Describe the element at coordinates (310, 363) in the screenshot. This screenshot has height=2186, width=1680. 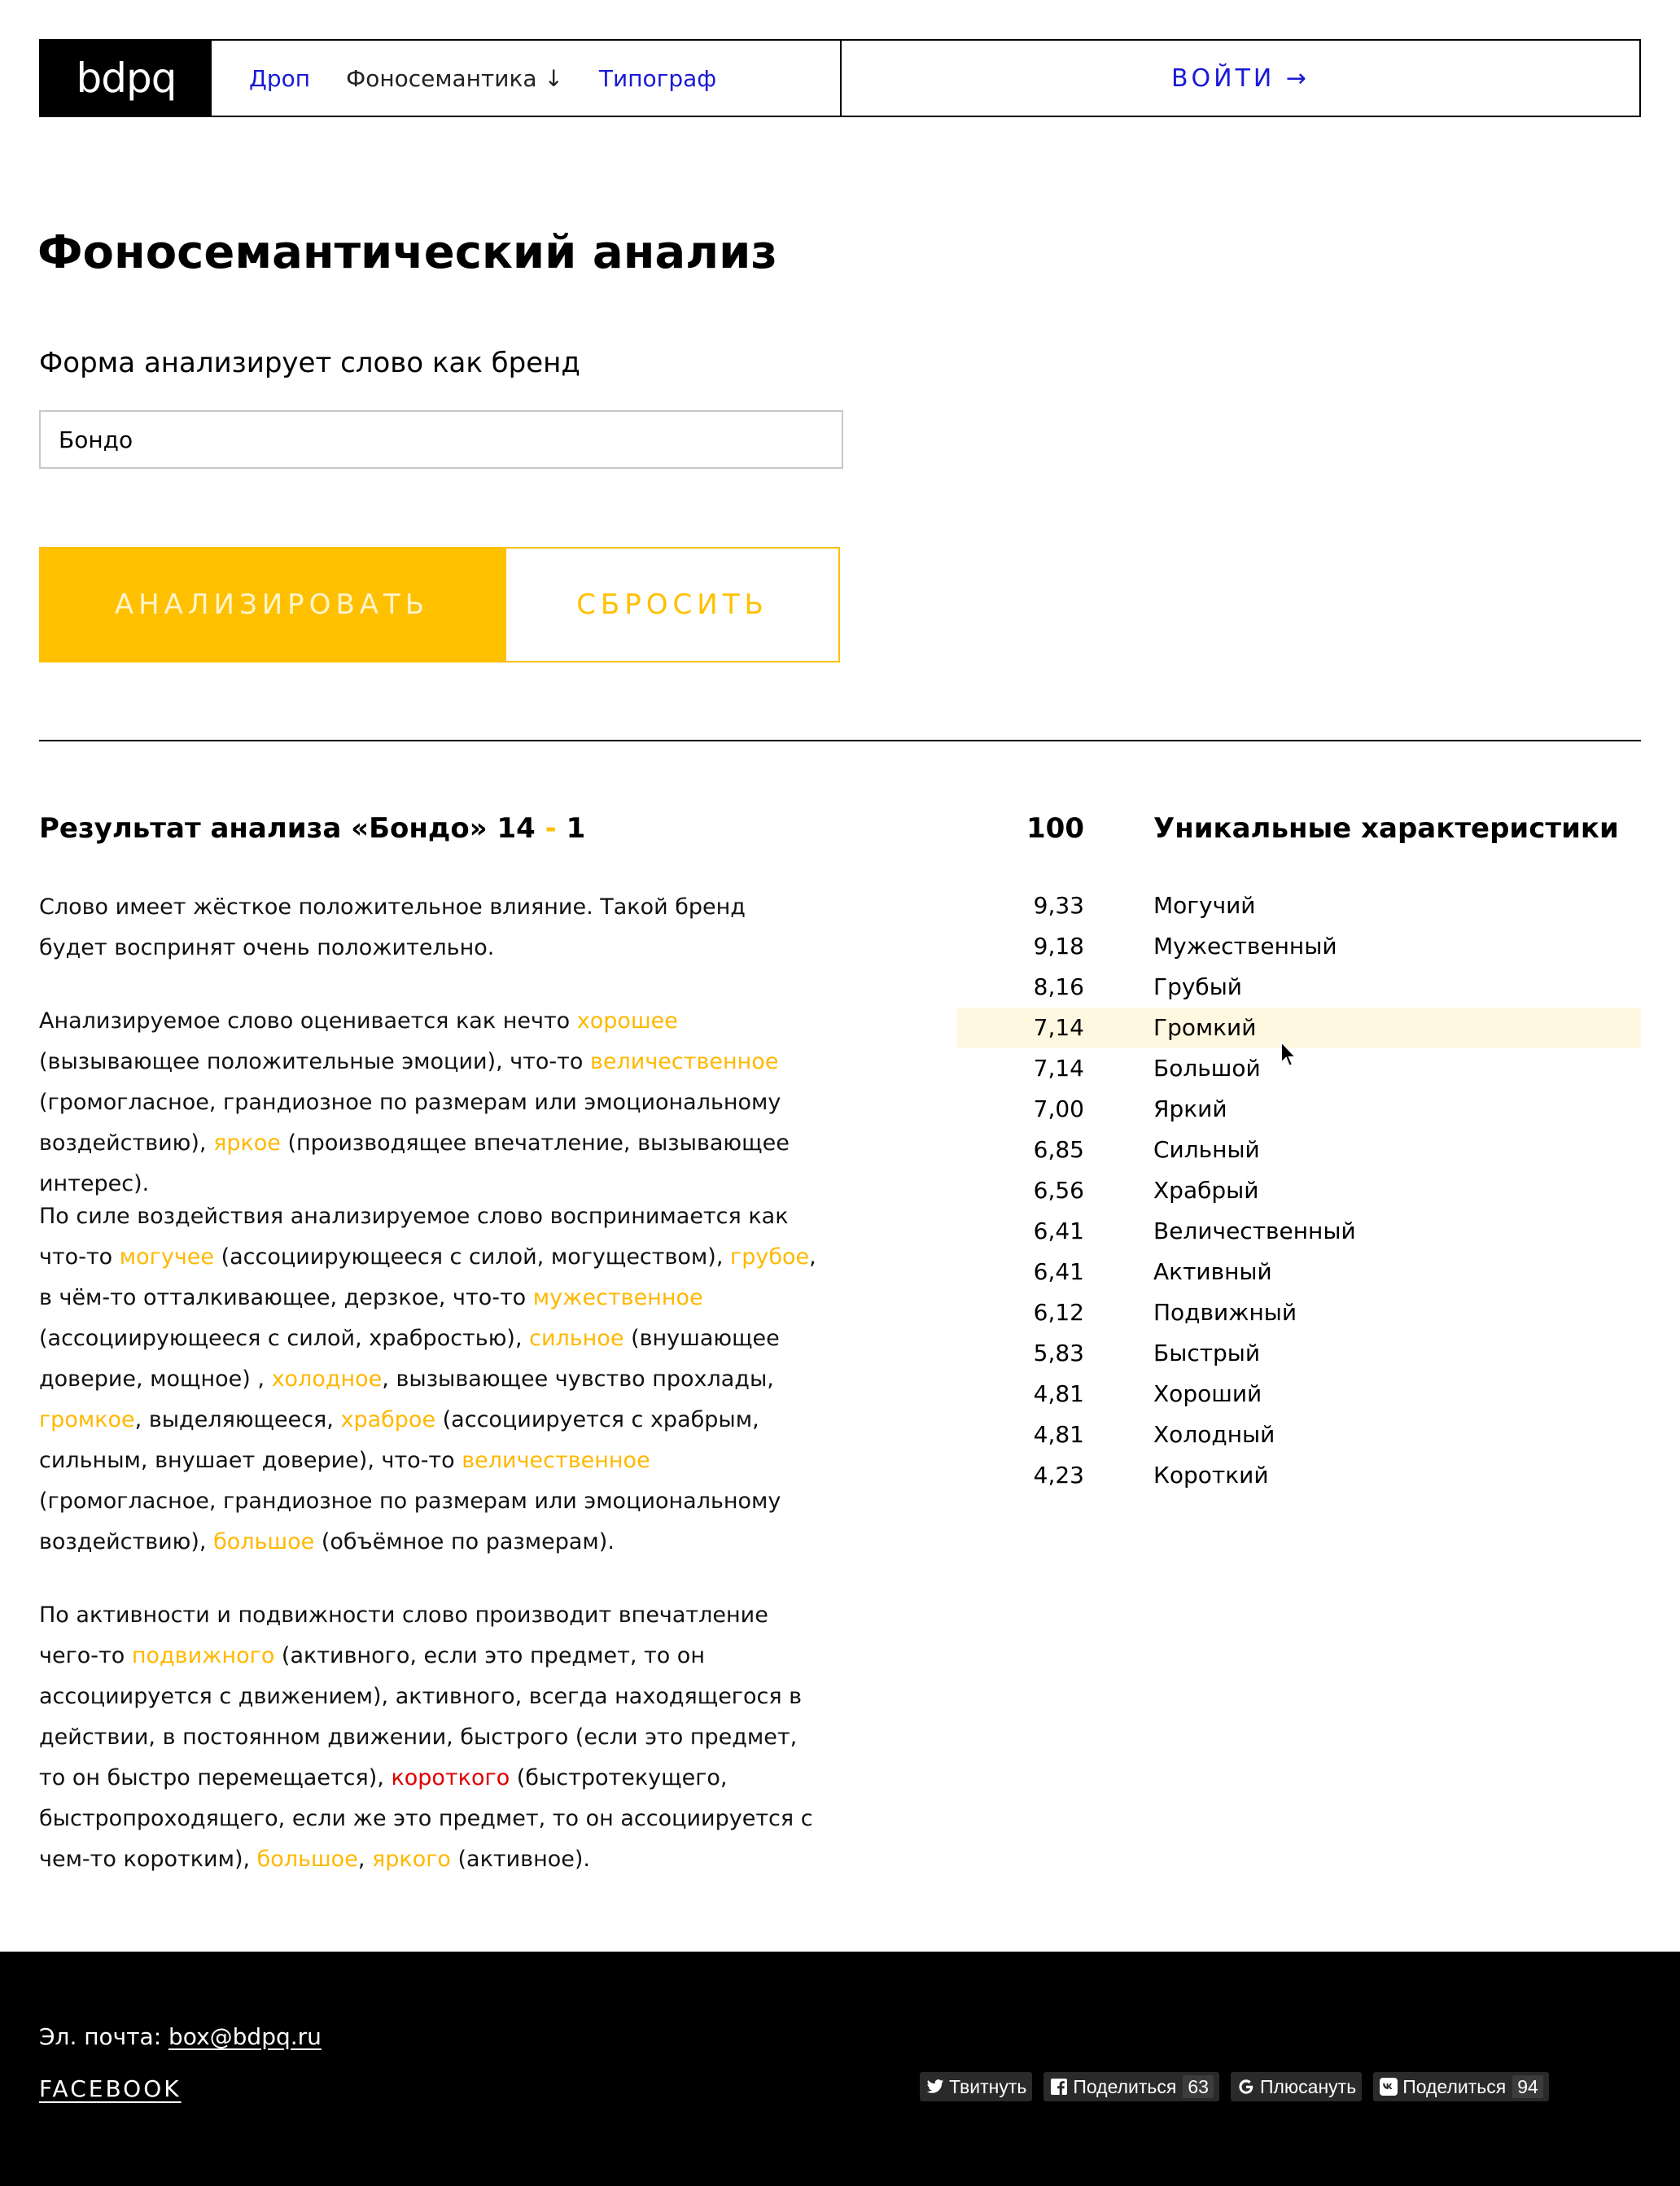
I see `form-label: Форма анализирует слово как бренд` at that location.